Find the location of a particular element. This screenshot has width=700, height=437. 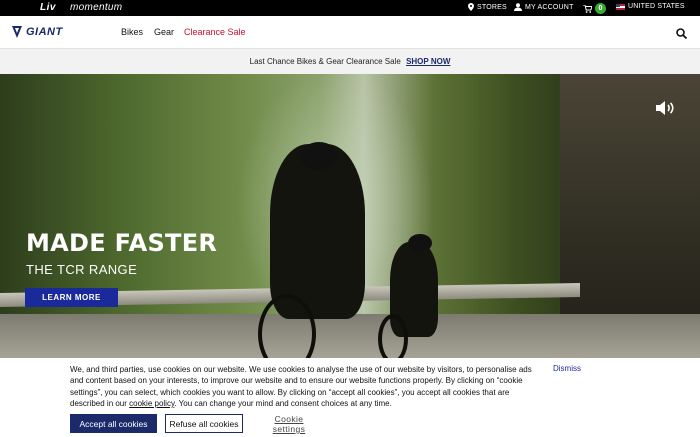

hero-title: MADE FASTER is located at coordinates (122, 243).